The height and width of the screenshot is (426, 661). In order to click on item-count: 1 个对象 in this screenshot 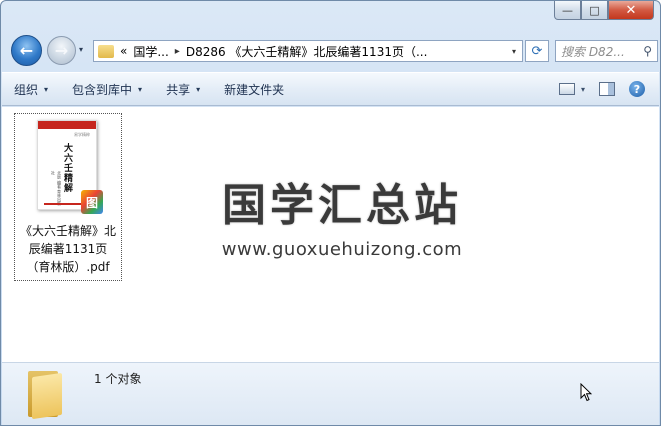, I will do `click(118, 379)`.